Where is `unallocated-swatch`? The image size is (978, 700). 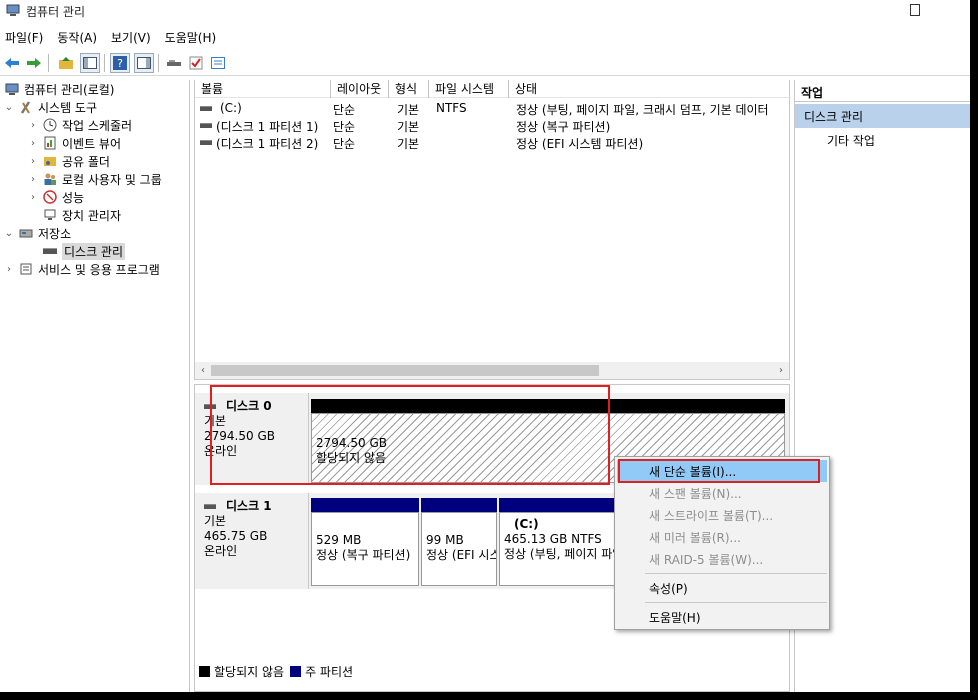
unallocated-swatch is located at coordinates (204, 671).